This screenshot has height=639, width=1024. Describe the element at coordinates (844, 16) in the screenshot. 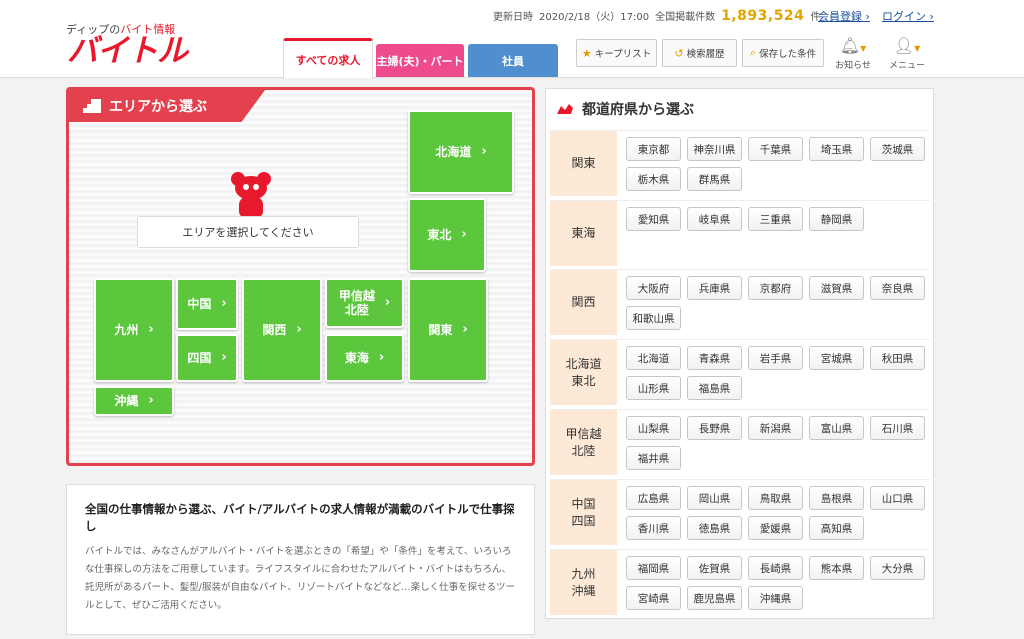

I see `member-register-link: 会員登録 ›` at that location.